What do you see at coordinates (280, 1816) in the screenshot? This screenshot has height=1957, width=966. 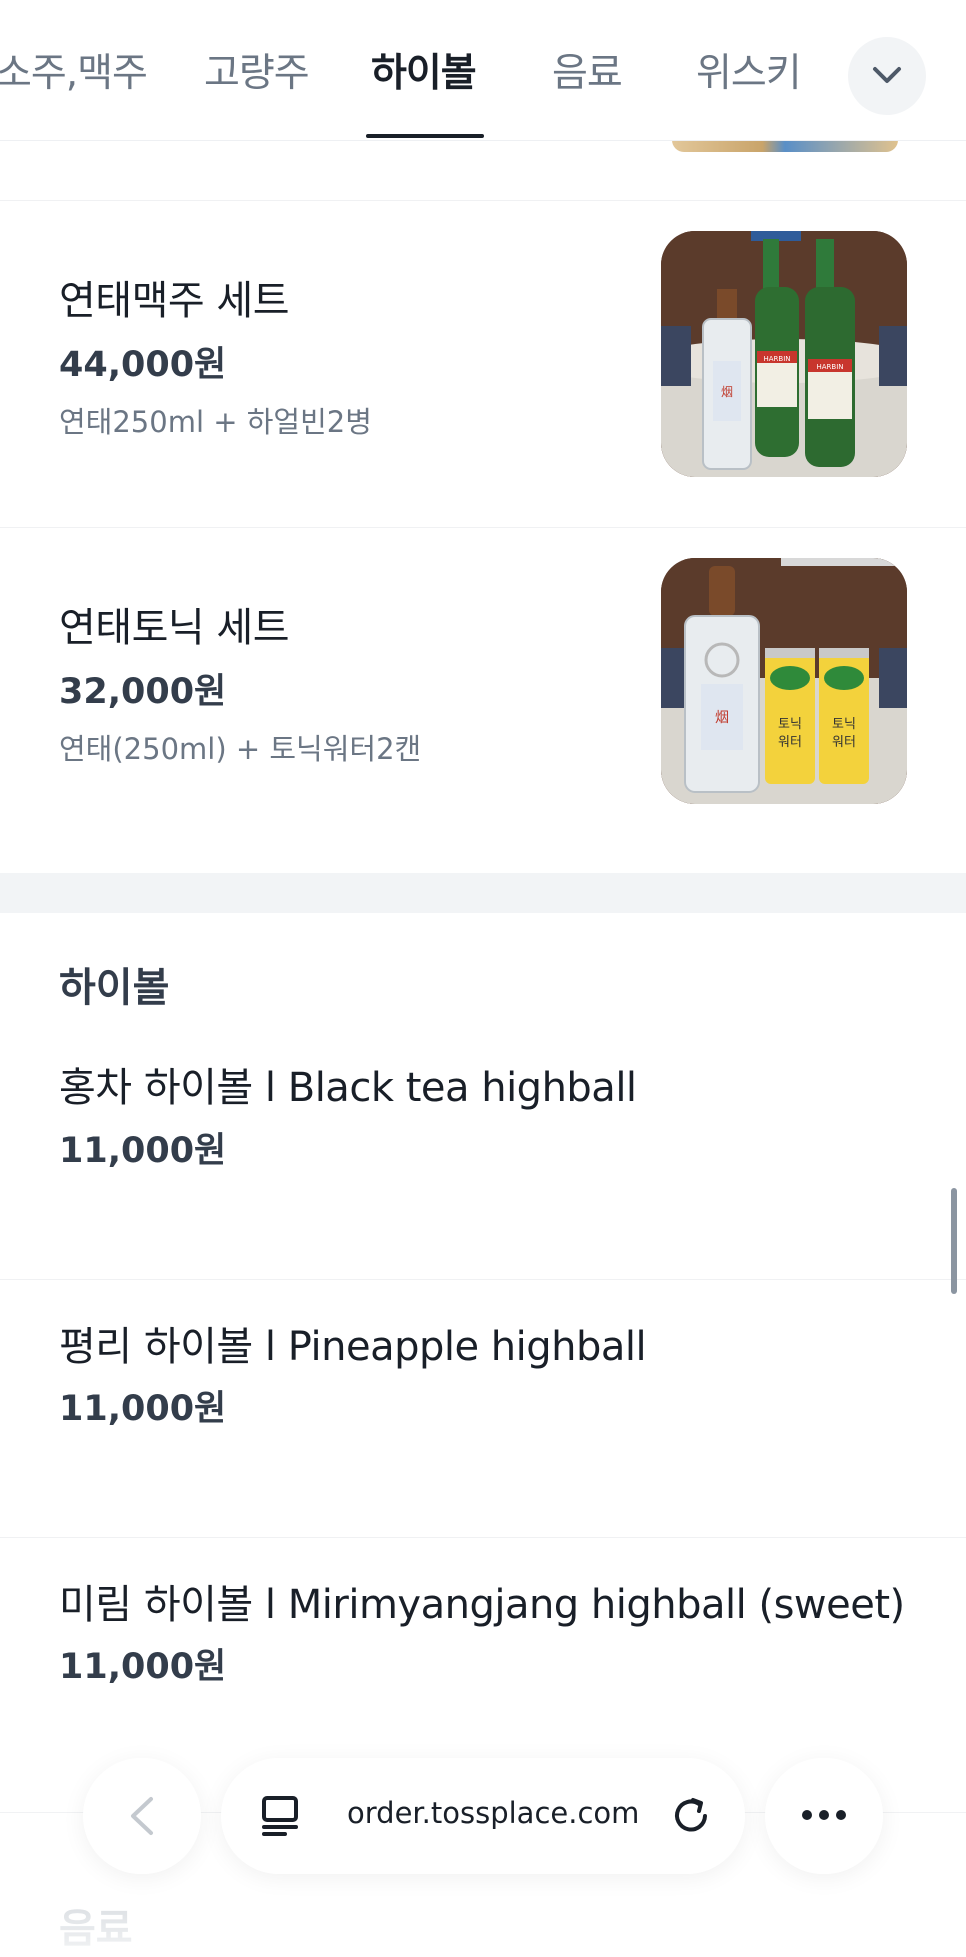 I see `tabs-icon` at bounding box center [280, 1816].